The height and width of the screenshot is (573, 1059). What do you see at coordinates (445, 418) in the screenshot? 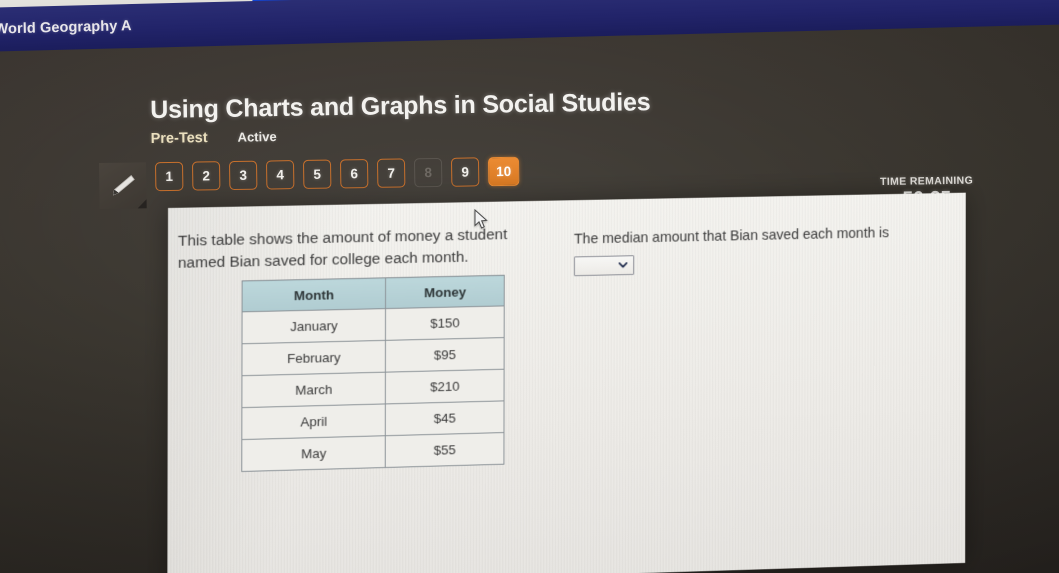
I see `cell-money: $45` at bounding box center [445, 418].